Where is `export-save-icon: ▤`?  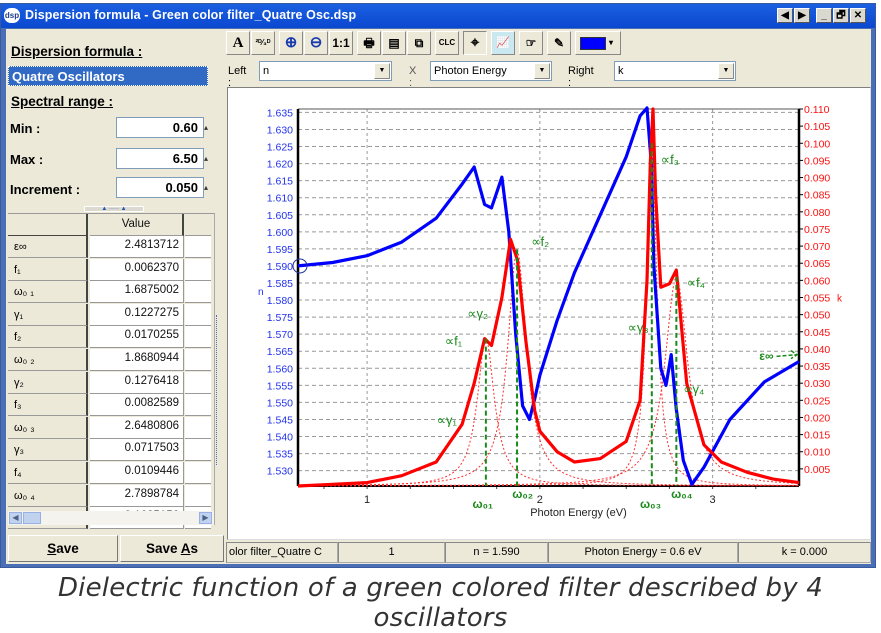 export-save-icon: ▤ is located at coordinates (394, 43).